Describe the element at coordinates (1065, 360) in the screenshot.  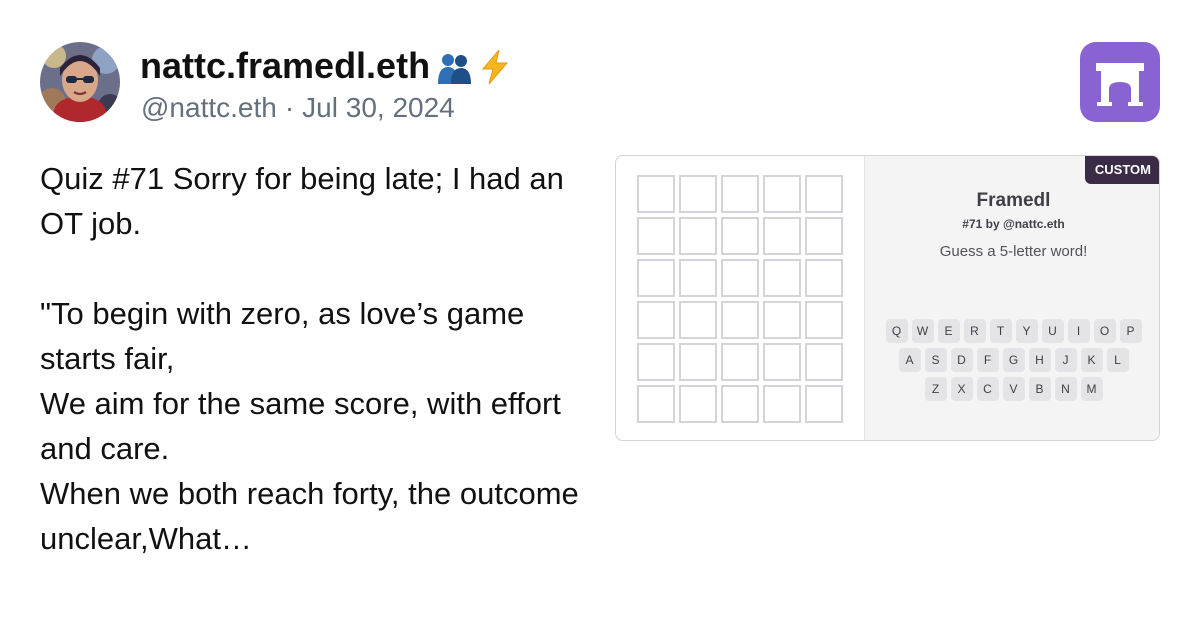
I see `key-j: J` at that location.